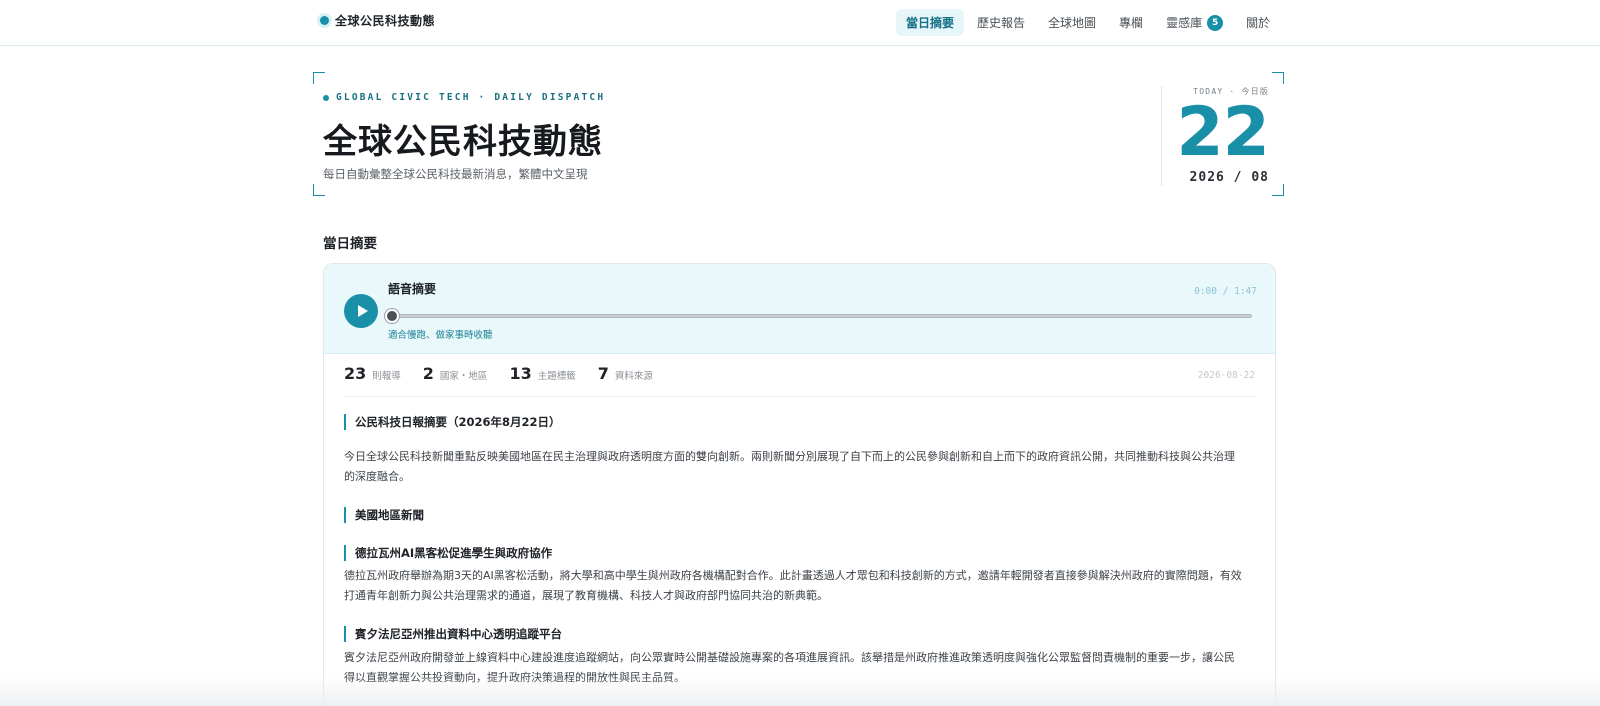 This screenshot has width=1600, height=706. Describe the element at coordinates (453, 634) in the screenshot. I see `article-title: 賓夕法尼亞州推出資料中心透明追蹤平台` at that location.